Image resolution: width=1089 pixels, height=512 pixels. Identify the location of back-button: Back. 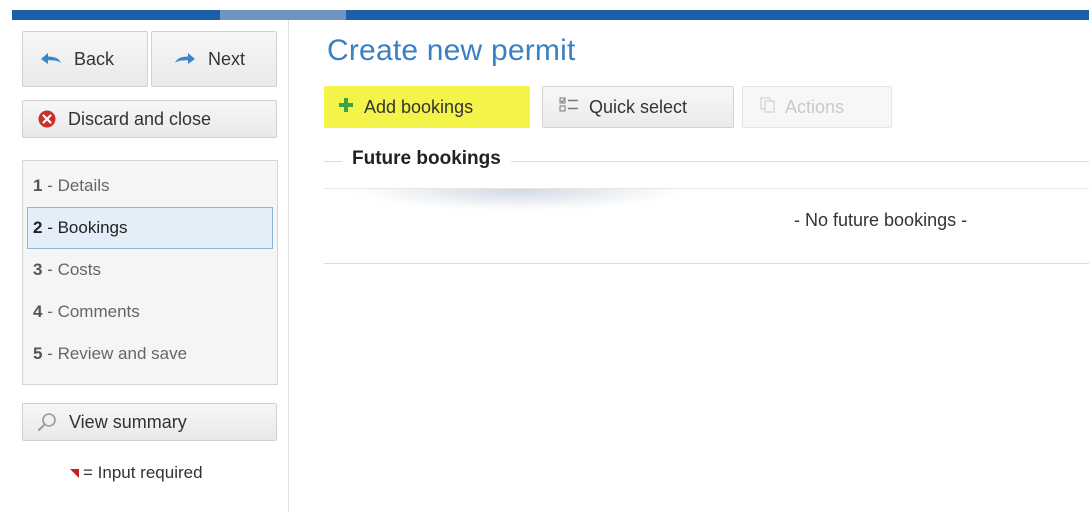
(85, 59).